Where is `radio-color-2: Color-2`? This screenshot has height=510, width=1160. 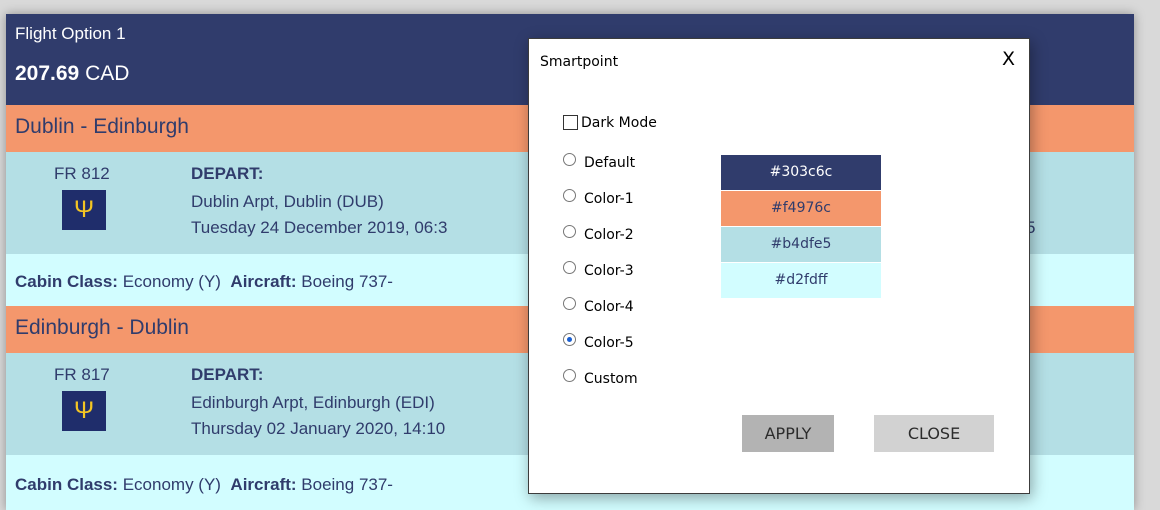 radio-color-2: Color-2 is located at coordinates (598, 233).